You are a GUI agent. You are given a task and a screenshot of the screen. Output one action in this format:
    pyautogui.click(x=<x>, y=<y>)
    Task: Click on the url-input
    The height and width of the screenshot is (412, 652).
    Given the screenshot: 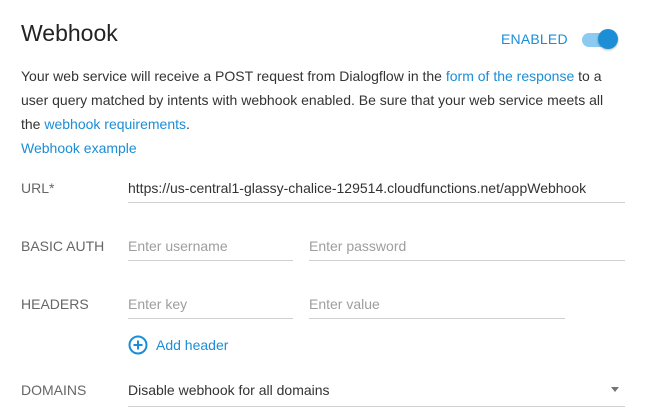 What is the action you would take?
    pyautogui.click(x=376, y=188)
    